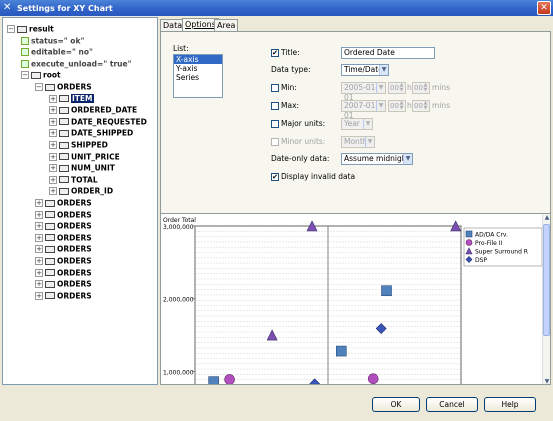 The height and width of the screenshot is (421, 553). Describe the element at coordinates (544, 8) in the screenshot. I see `close-button: ✕` at that location.